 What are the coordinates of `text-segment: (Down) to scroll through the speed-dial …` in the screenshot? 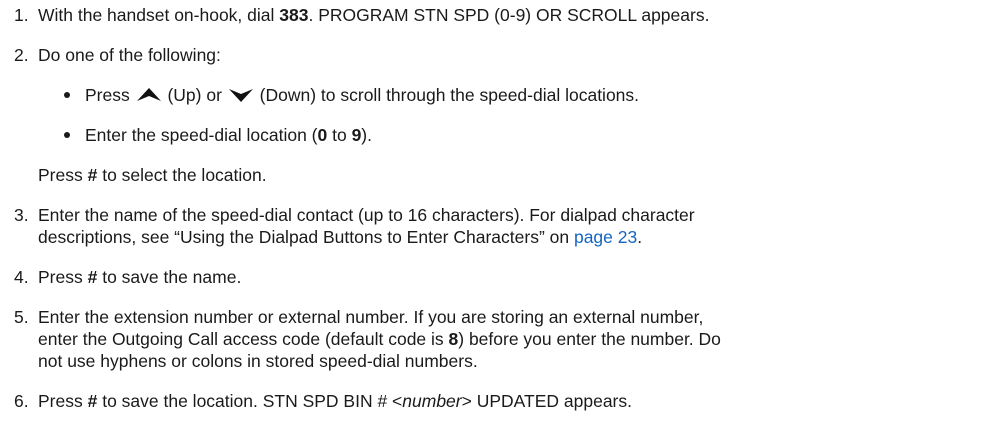 It's located at (447, 95).